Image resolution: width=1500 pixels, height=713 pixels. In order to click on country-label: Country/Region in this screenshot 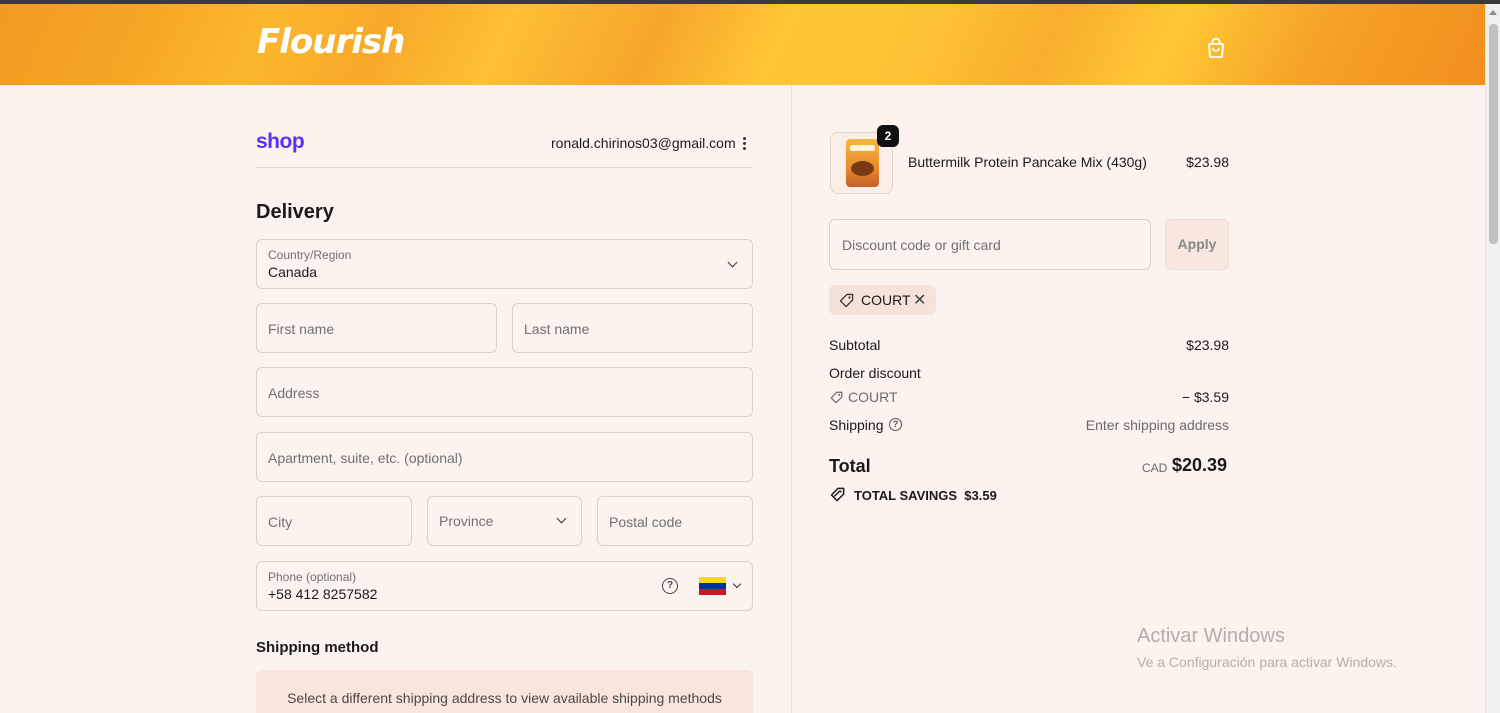, I will do `click(310, 255)`.